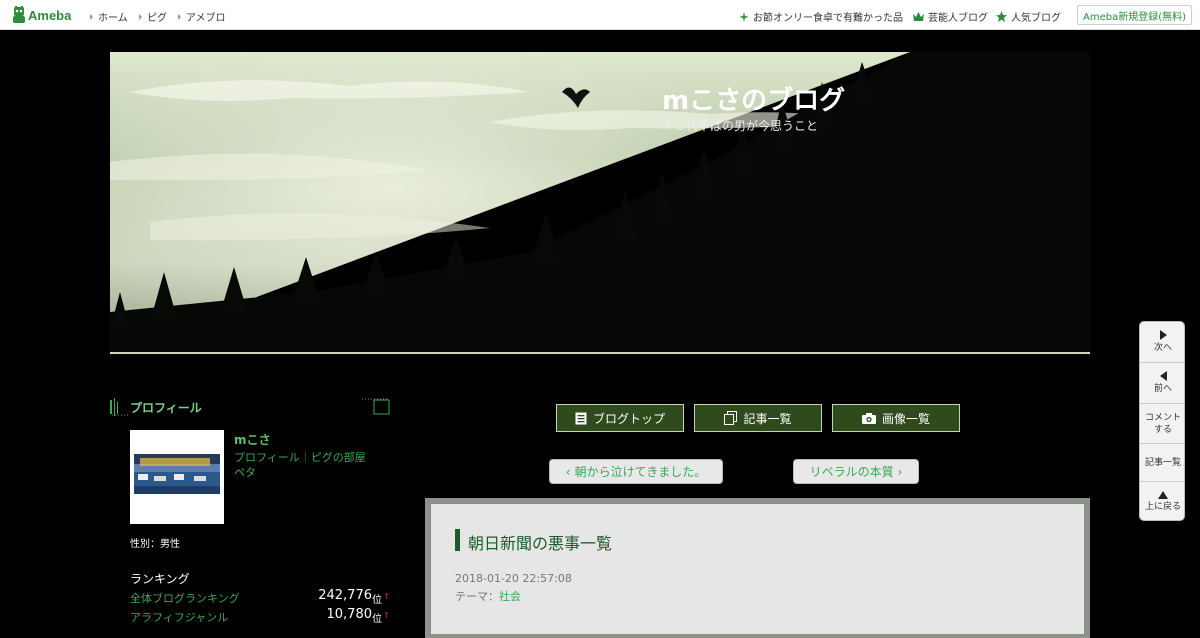 This screenshot has width=1200, height=638. Describe the element at coordinates (457, 540) in the screenshot. I see `article-title-marker` at that location.